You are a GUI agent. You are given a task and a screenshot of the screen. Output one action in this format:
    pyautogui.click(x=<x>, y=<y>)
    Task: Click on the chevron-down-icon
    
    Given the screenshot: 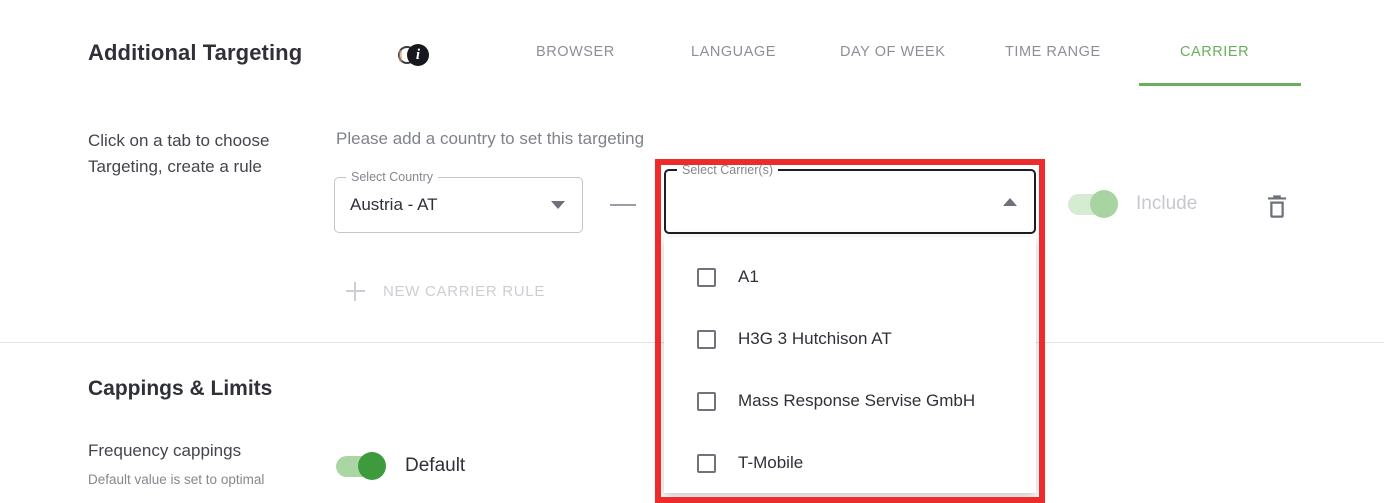 What is the action you would take?
    pyautogui.click(x=558, y=205)
    